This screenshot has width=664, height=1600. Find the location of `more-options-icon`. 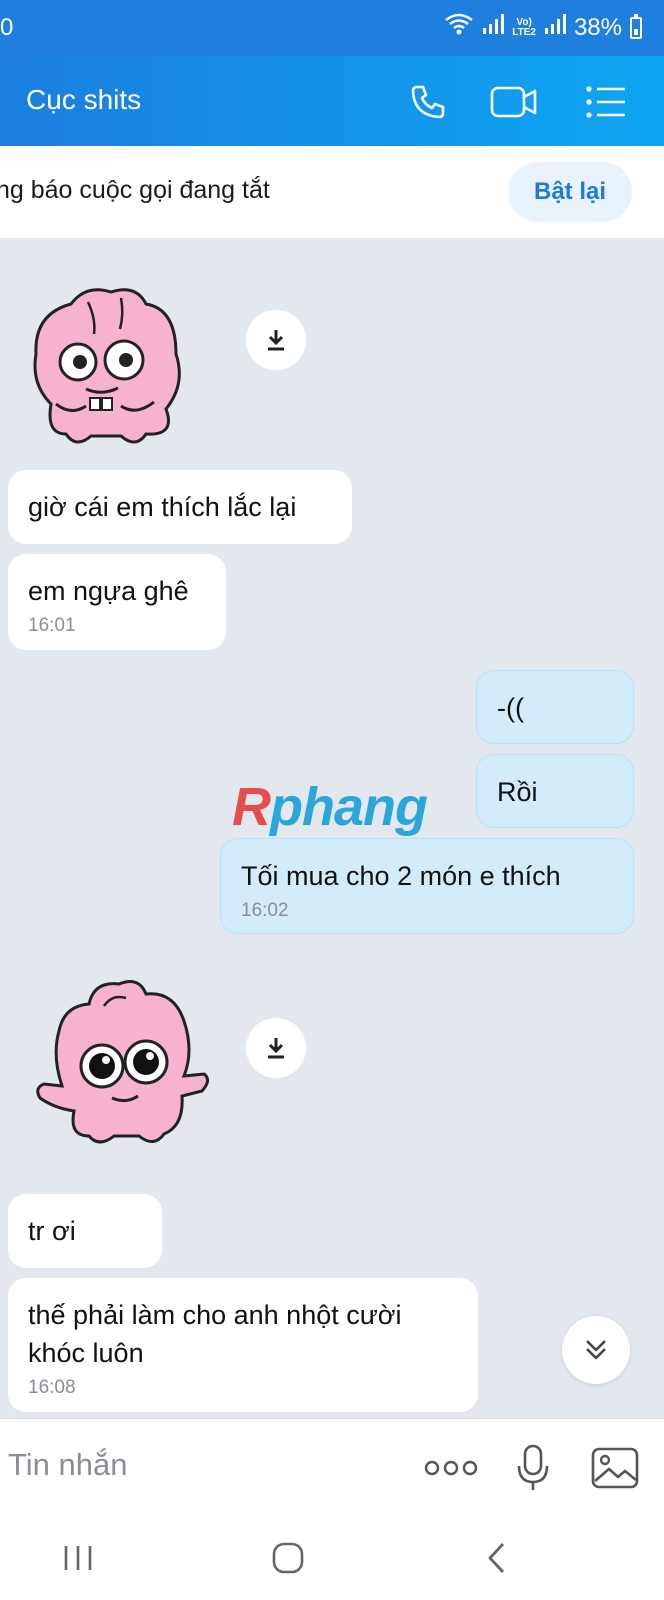

more-options-icon is located at coordinates (451, 1468).